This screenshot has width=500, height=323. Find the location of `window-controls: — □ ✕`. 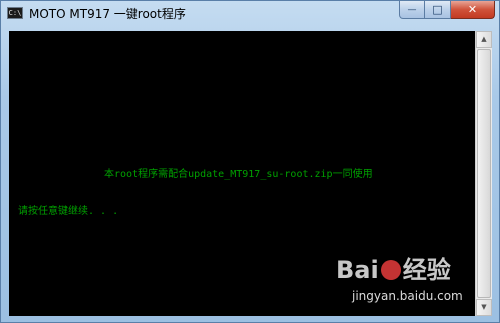

window-controls: — □ ✕ is located at coordinates (447, 11).